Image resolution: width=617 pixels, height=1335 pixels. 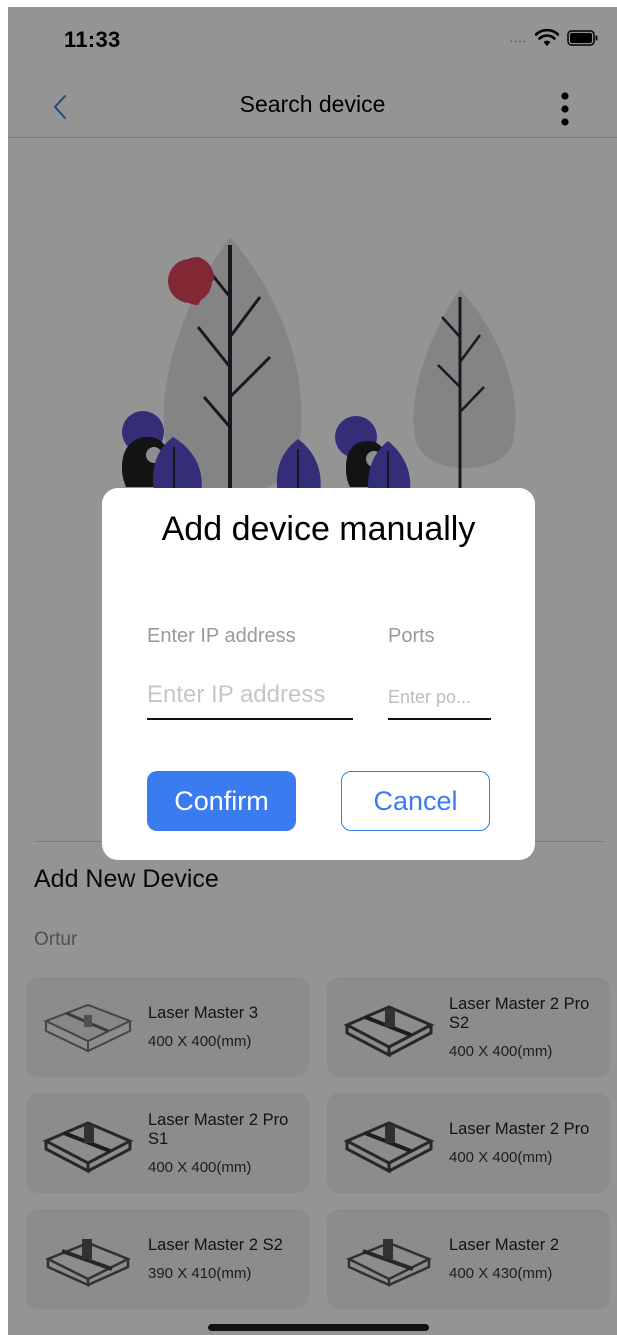 I want to click on cancel-button: Cancel, so click(x=415, y=801).